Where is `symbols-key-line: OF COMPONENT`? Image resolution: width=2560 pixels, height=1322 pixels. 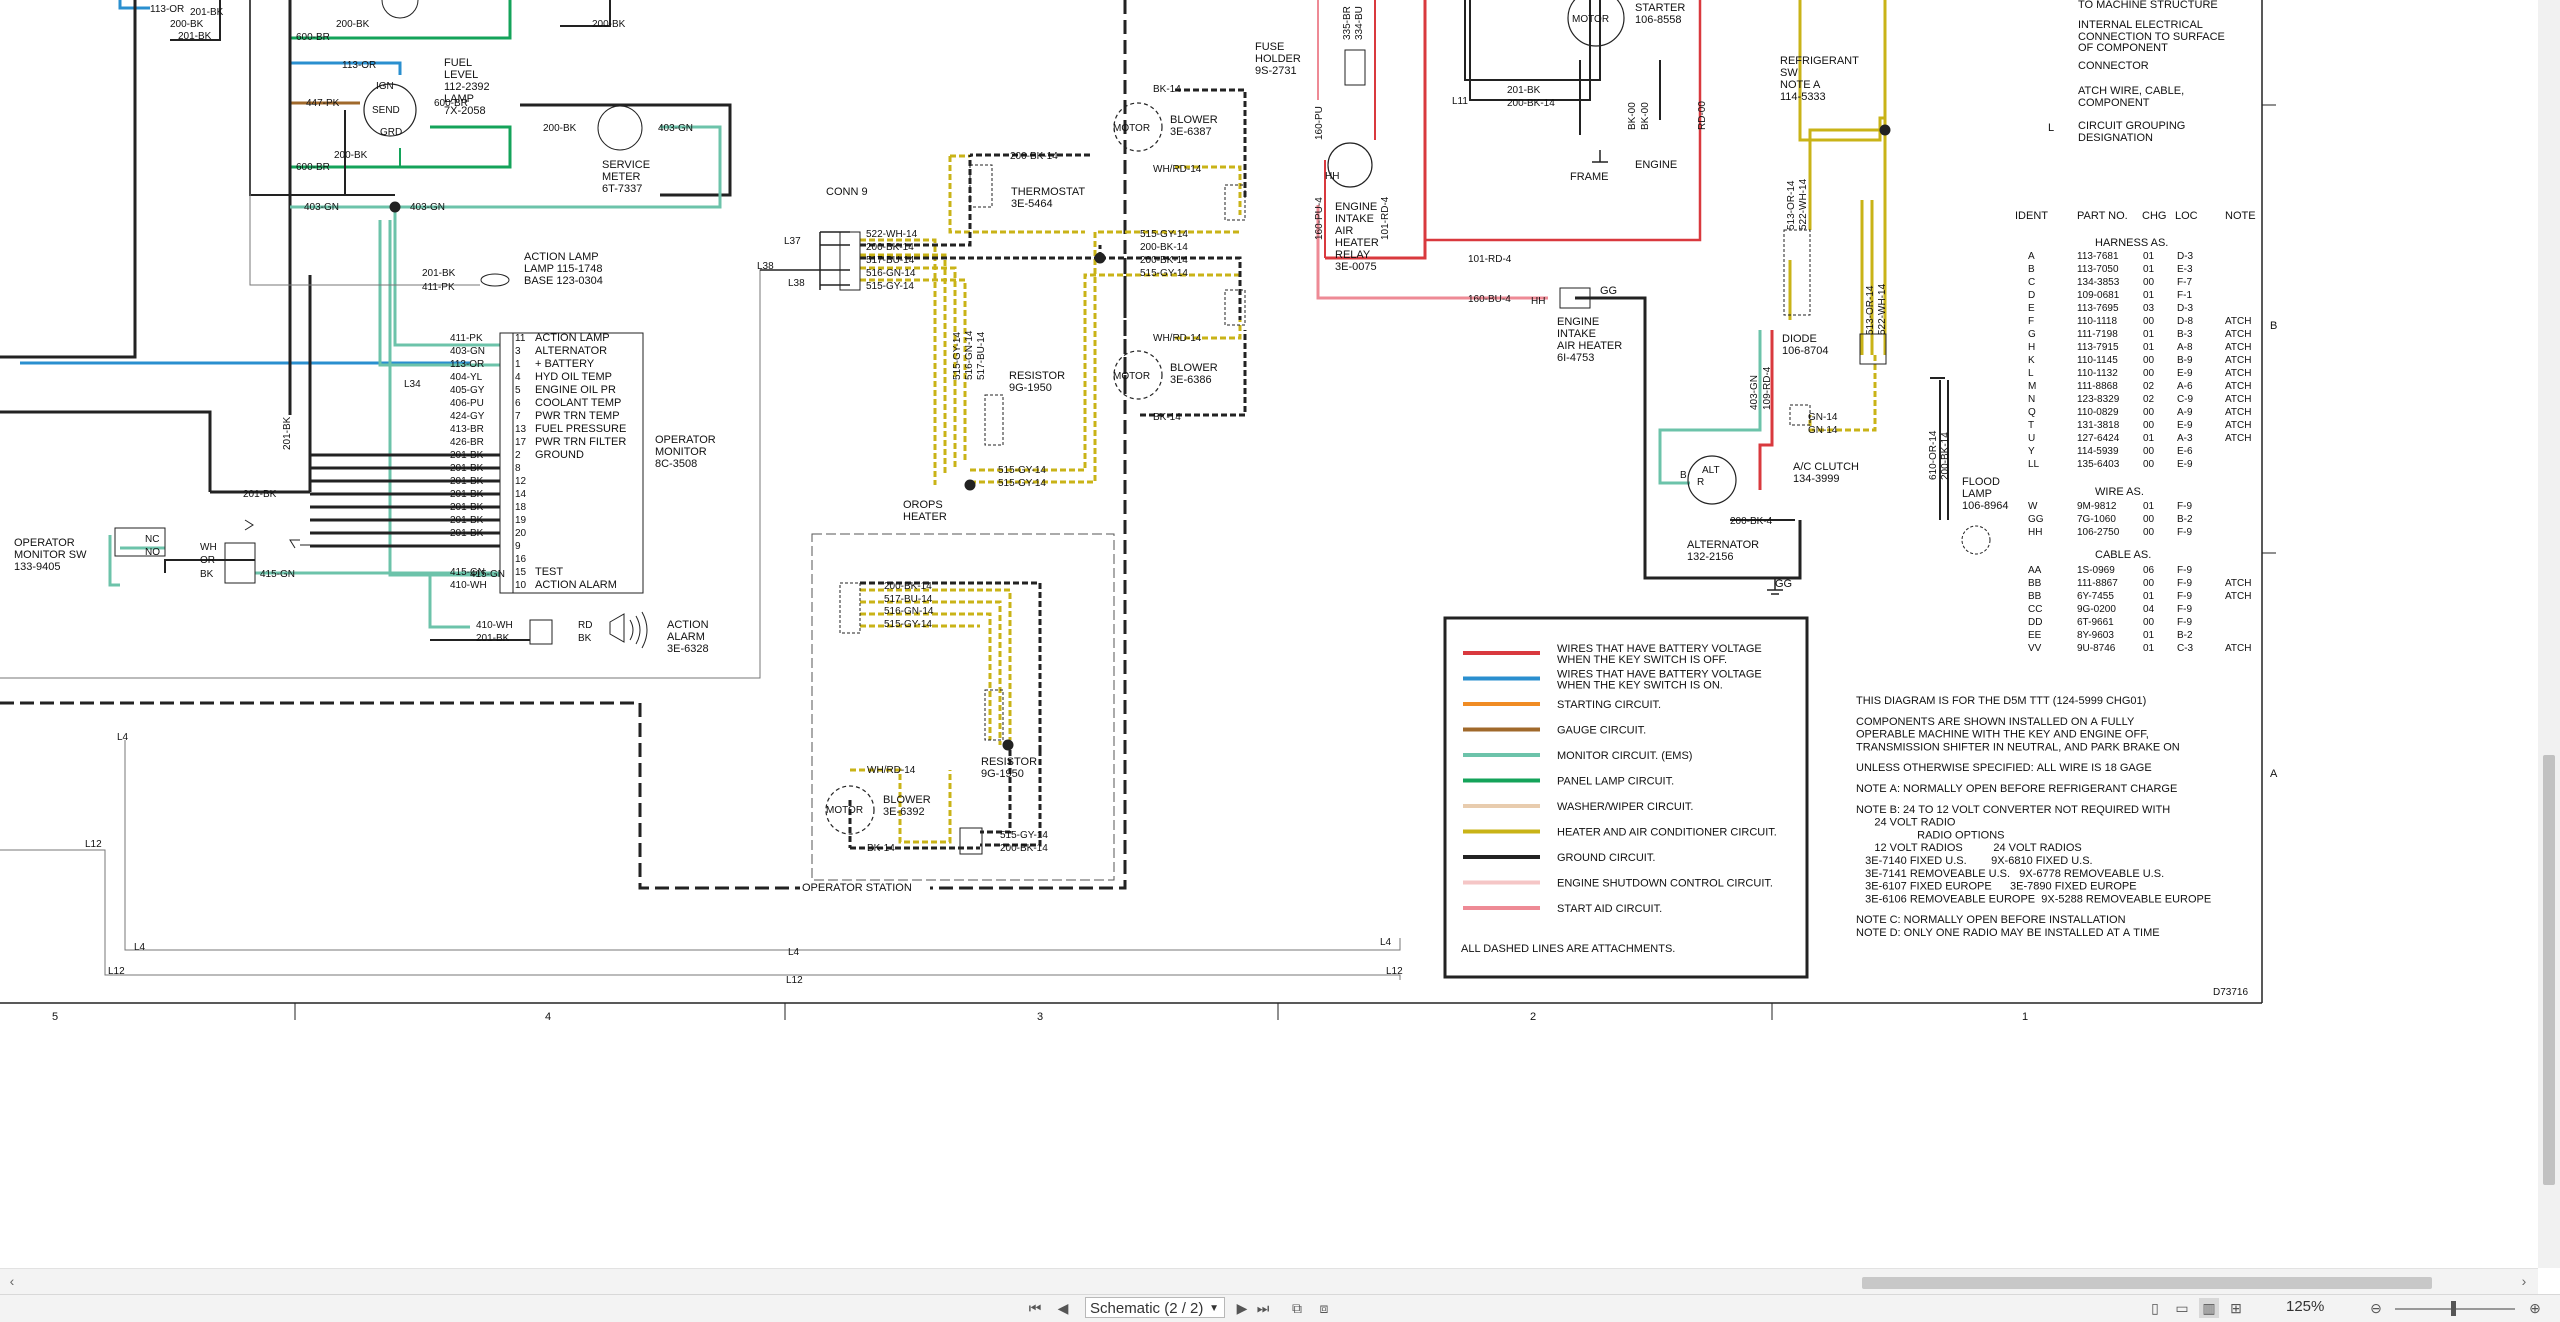
symbols-key-line: OF COMPONENT is located at coordinates (2123, 48).